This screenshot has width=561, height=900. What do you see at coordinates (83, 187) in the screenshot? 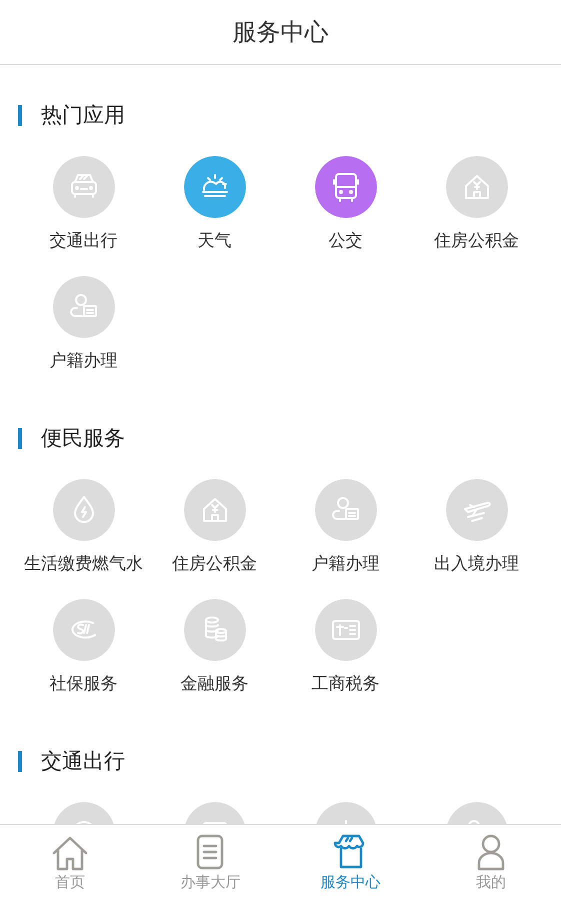
I see `car-icon` at bounding box center [83, 187].